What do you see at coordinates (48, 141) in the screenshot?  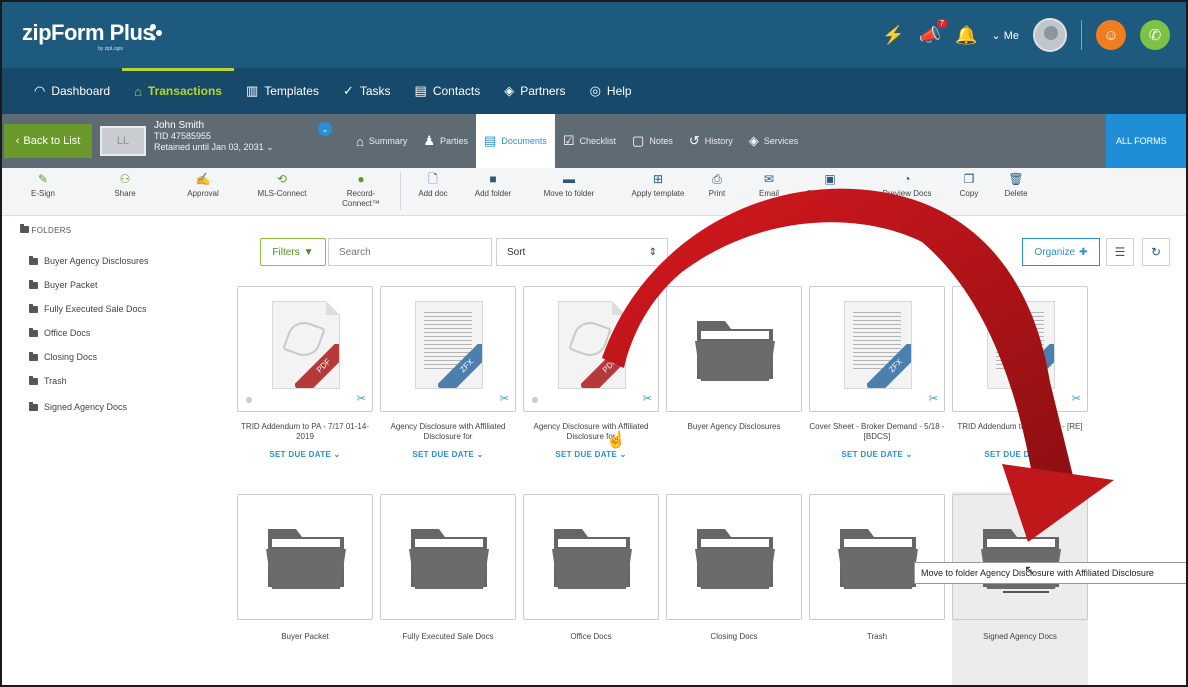 I see `back-to-list-button: ‹ Back to List` at bounding box center [48, 141].